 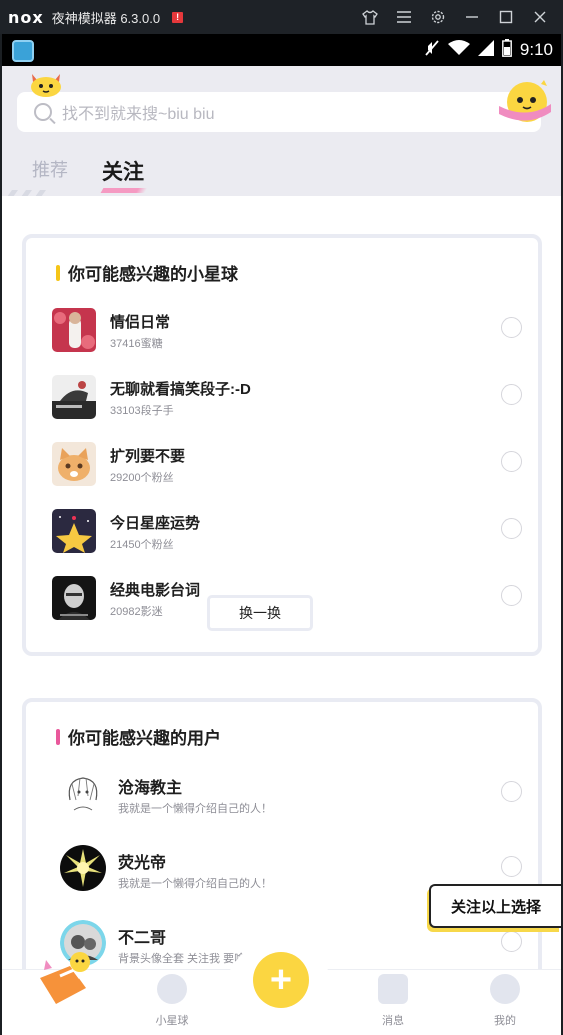 I want to click on emulator-title: 夜神模拟器 6.3.0.0, so click(x=106, y=18).